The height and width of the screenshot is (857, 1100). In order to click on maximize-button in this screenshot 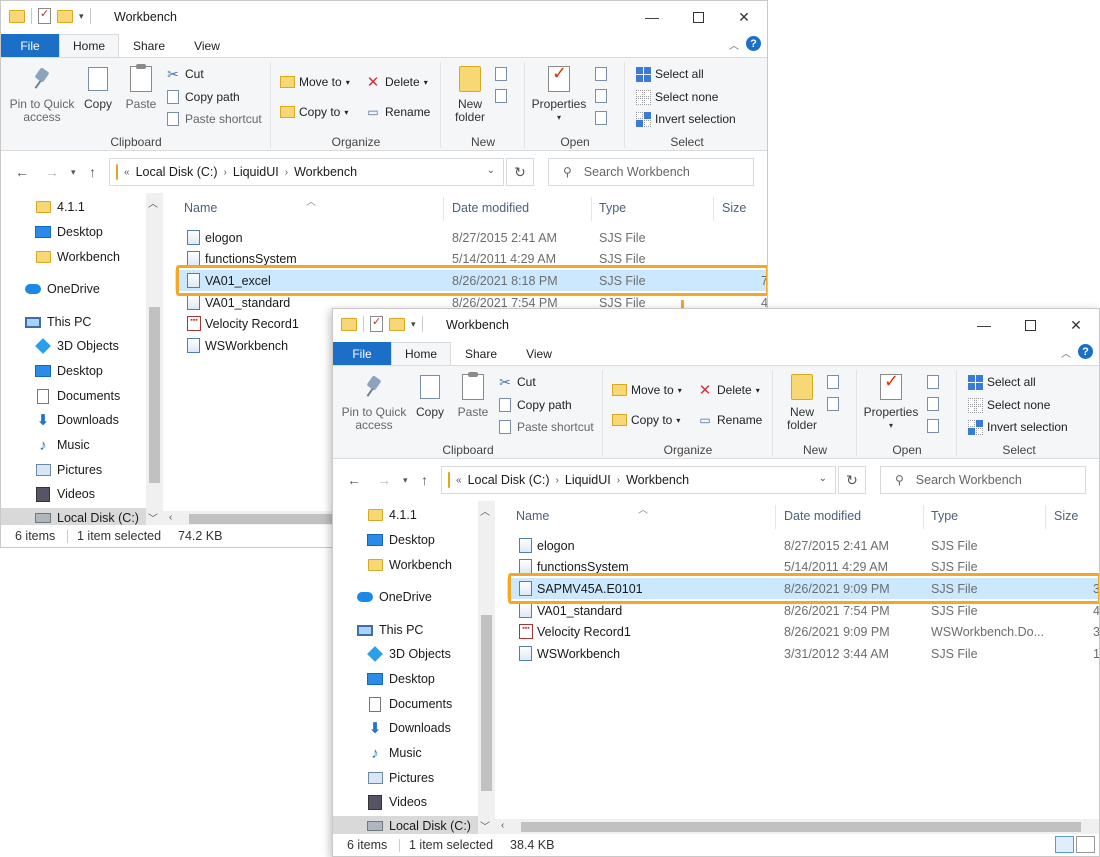, I will do `click(1030, 325)`.